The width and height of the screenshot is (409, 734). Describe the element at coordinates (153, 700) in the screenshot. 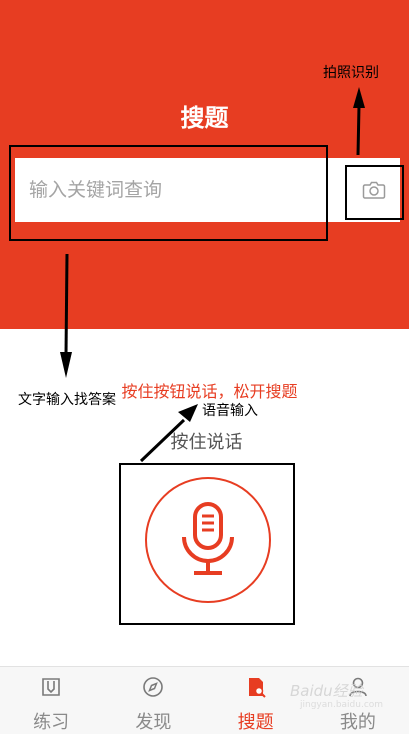

I see `tab-discover: 发现` at that location.